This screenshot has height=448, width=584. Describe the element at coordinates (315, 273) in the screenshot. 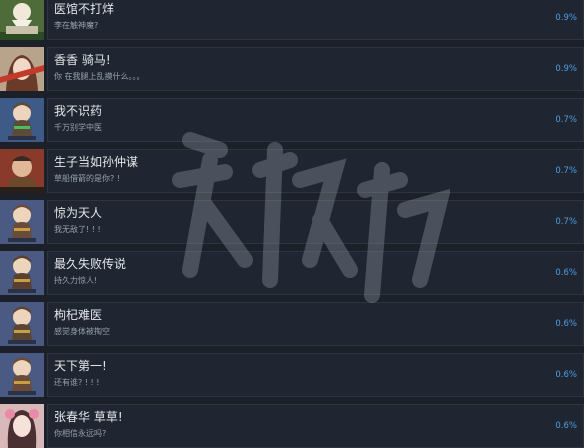

I see `achievement-card: 最久失败传说持久力惊人! 0.6%` at that location.